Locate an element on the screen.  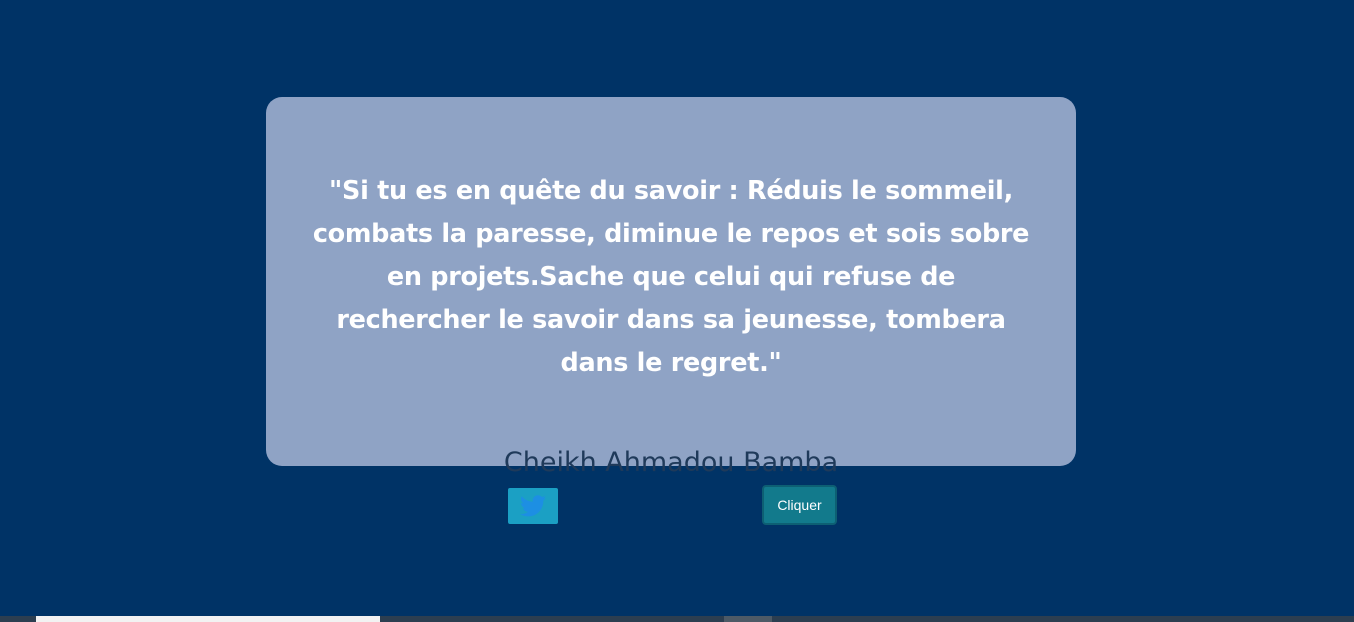
cliquer-button: Cliquer is located at coordinates (799, 505).